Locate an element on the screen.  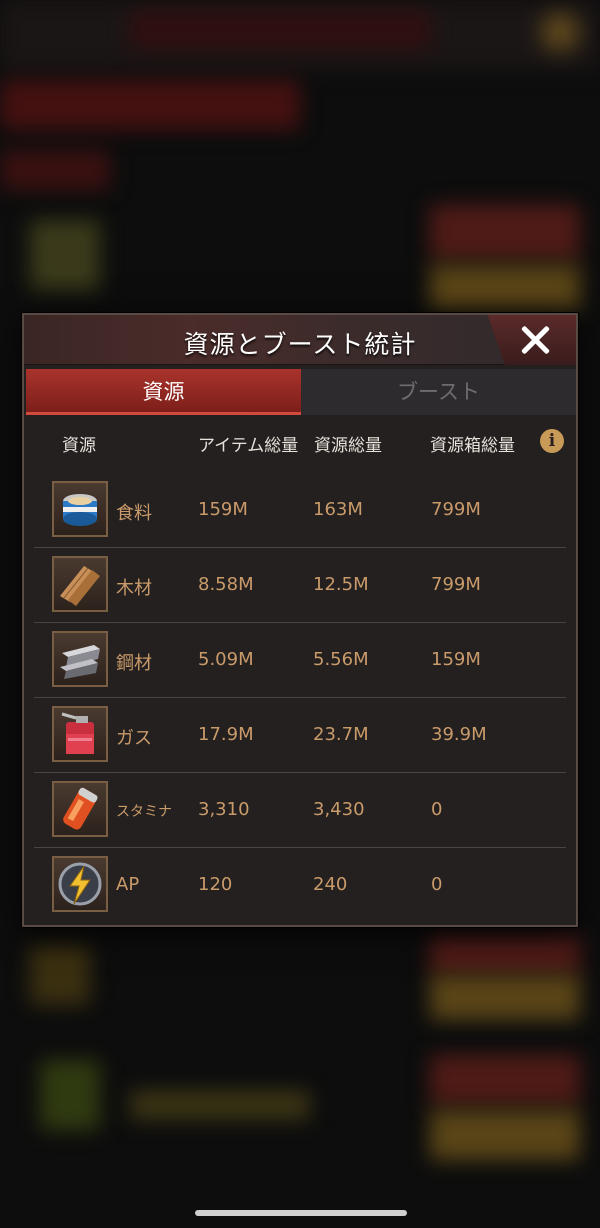
resource-total-value: 163M is located at coordinates (338, 509).